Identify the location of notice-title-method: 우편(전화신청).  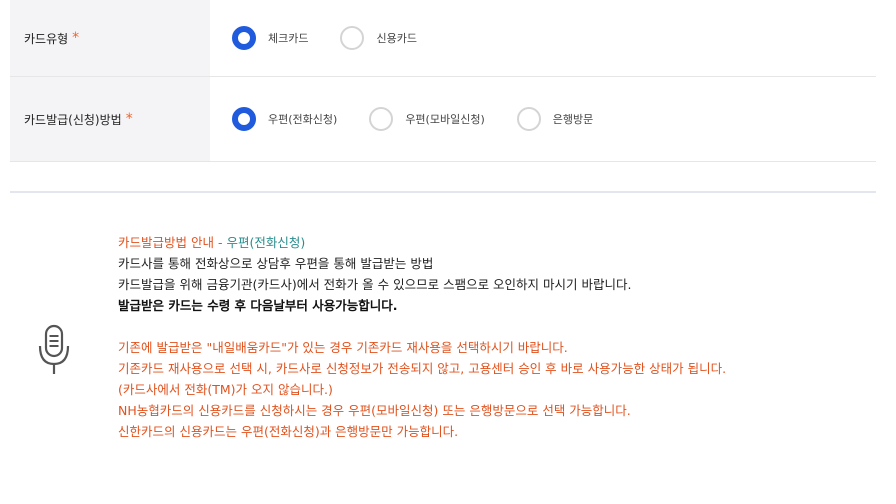
(266, 242).